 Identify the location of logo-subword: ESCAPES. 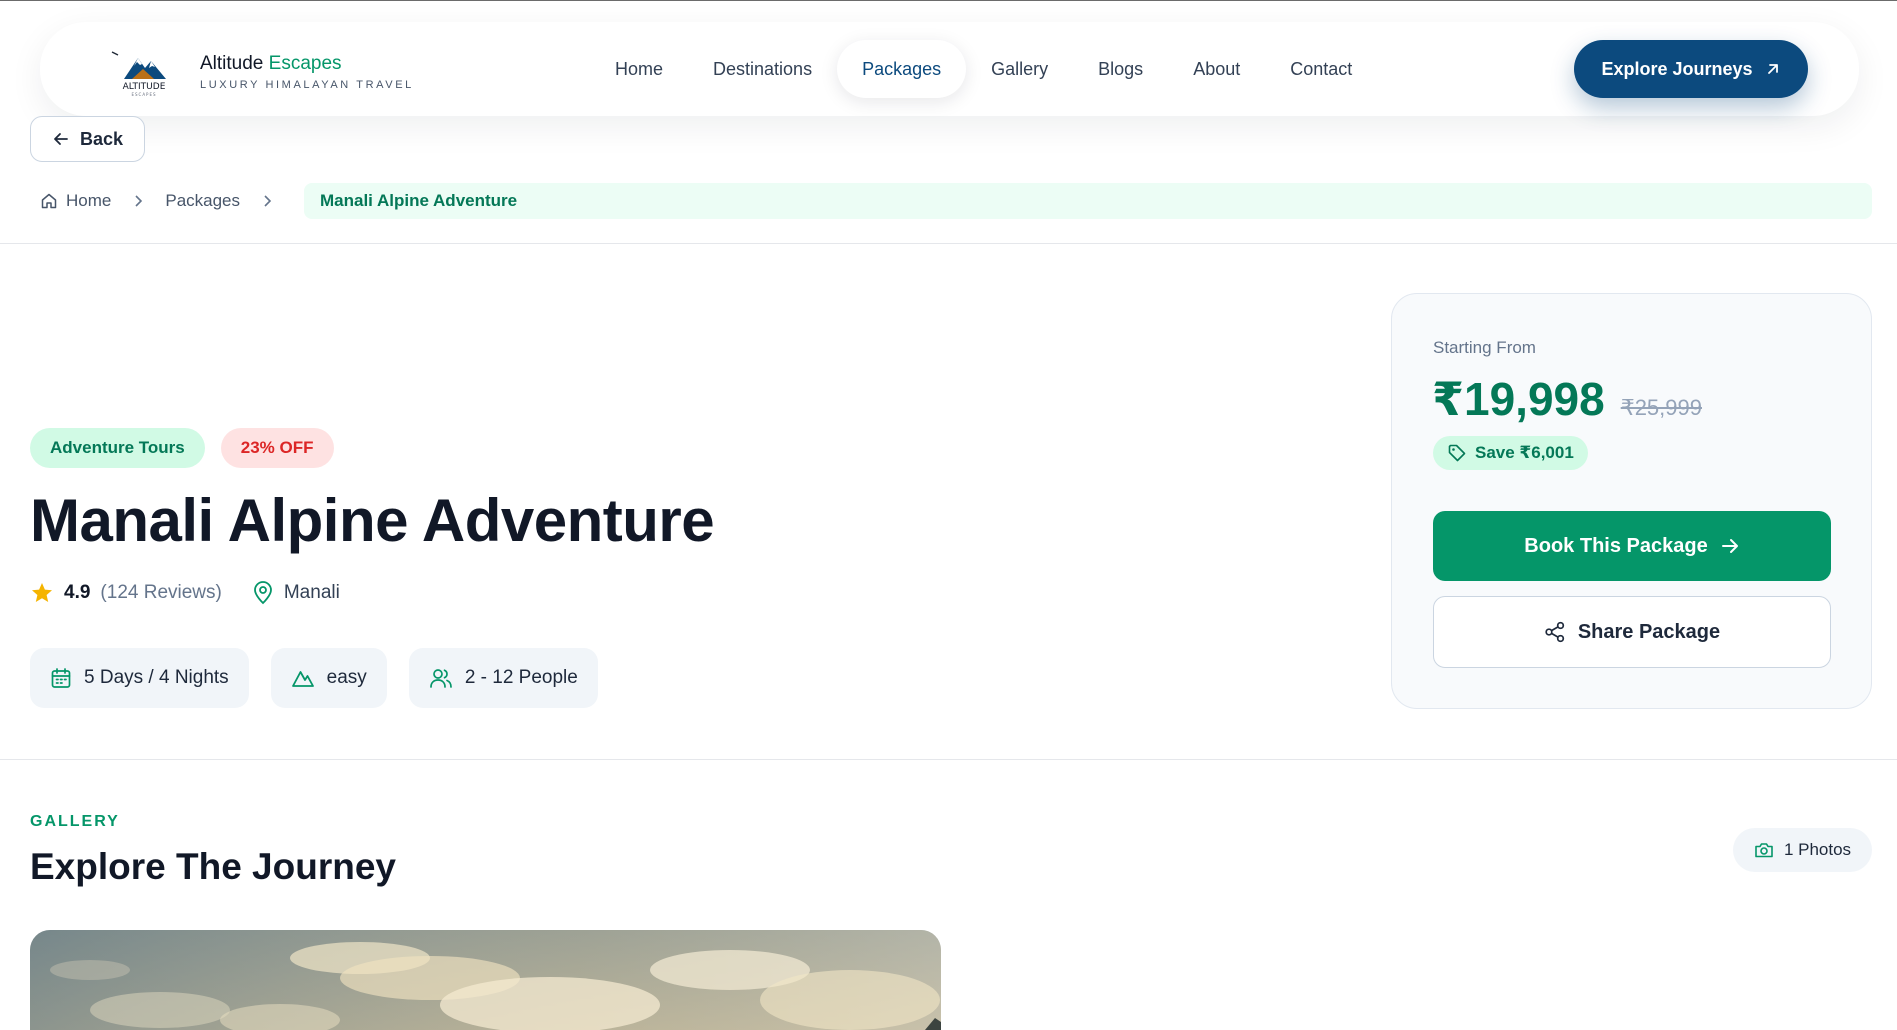
(143, 94).